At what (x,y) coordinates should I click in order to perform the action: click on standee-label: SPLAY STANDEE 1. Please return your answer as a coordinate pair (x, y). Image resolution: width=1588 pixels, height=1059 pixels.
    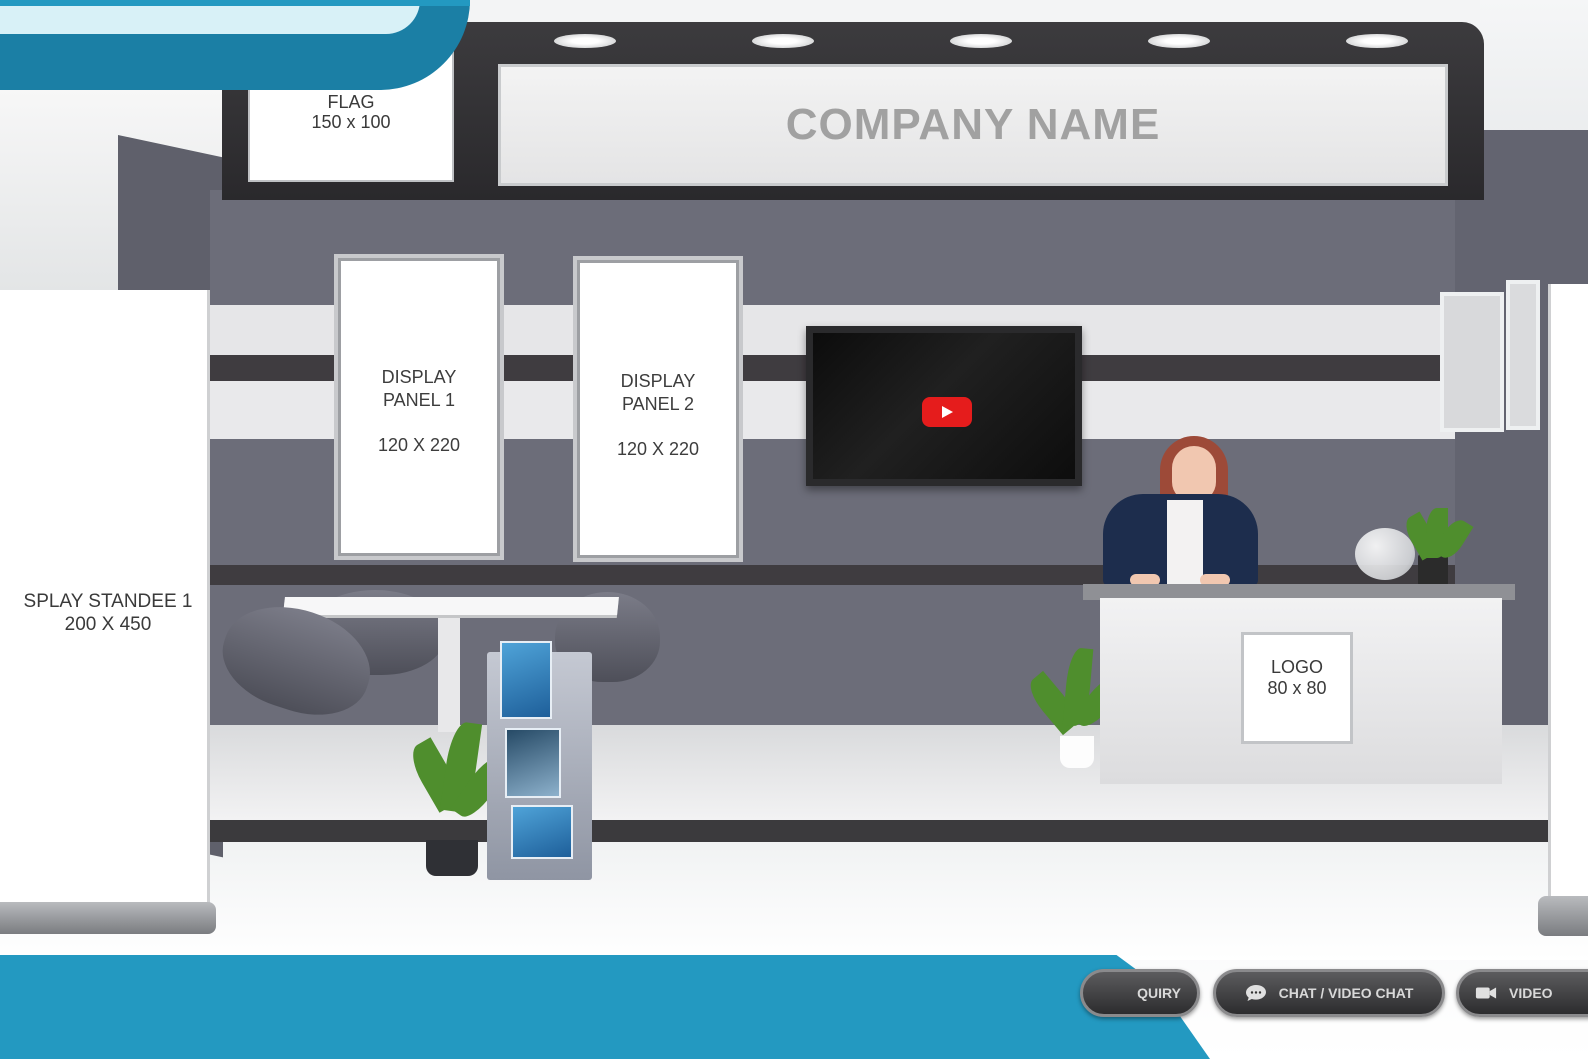
    Looking at the image, I should click on (108, 601).